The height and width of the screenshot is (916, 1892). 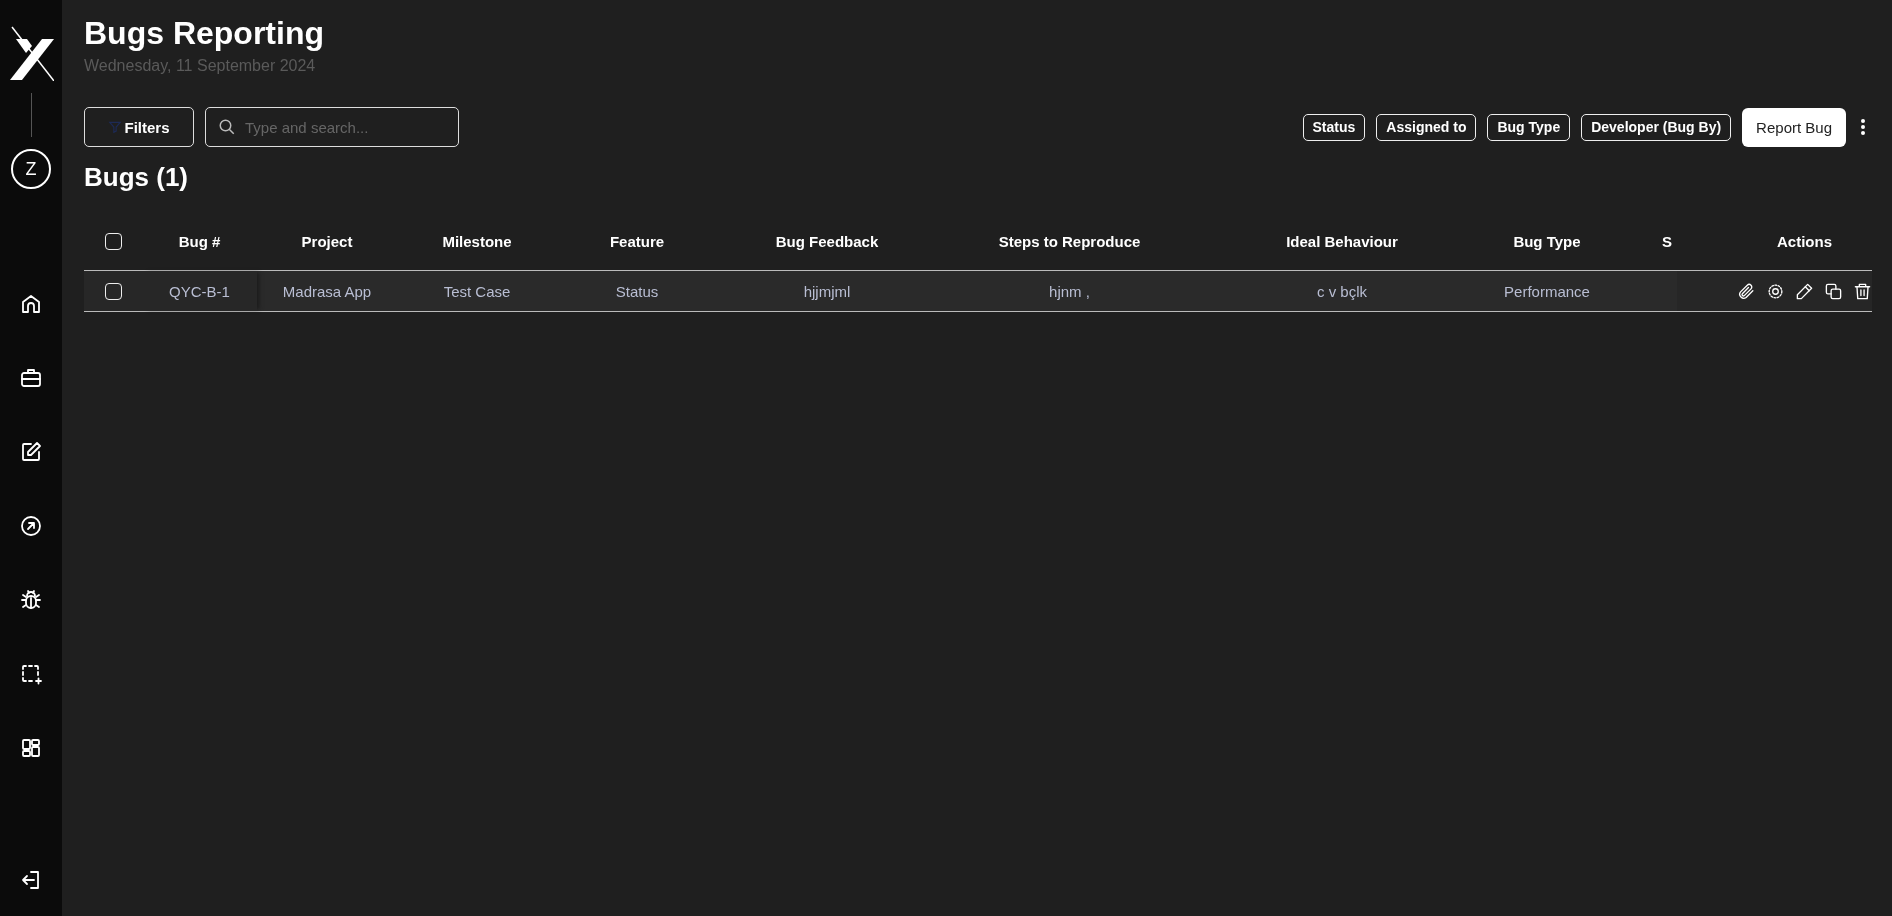 What do you see at coordinates (31, 674) in the screenshot?
I see `add-selection-icon` at bounding box center [31, 674].